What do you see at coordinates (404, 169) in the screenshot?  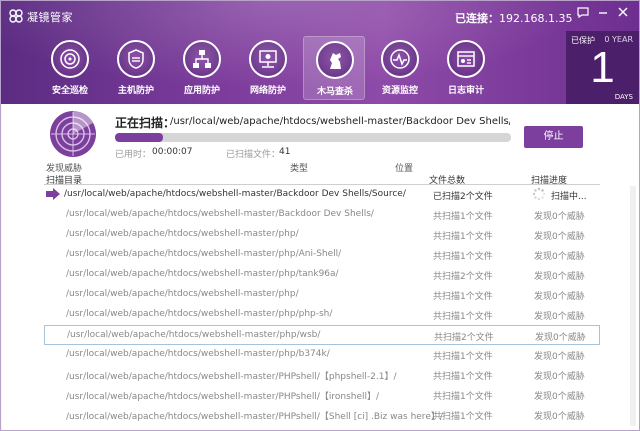 I see `col-location: 位置` at bounding box center [404, 169].